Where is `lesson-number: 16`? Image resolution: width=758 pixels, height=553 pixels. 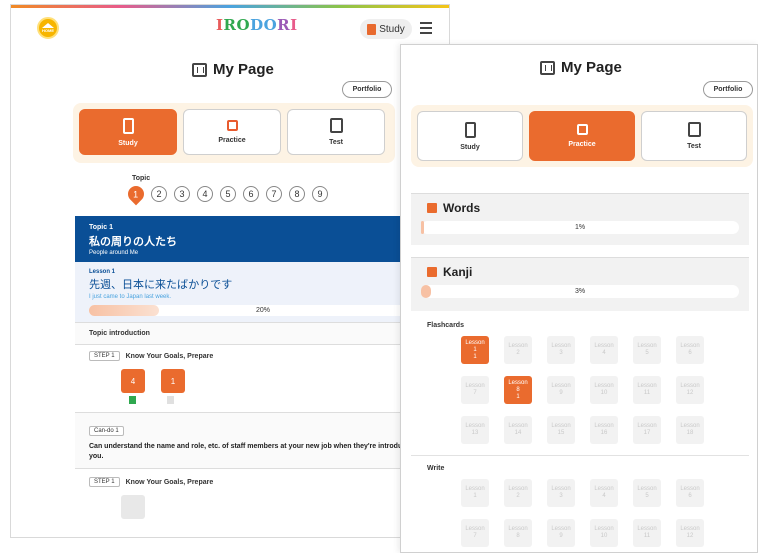
lesson-number: 16 is located at coordinates (604, 433).